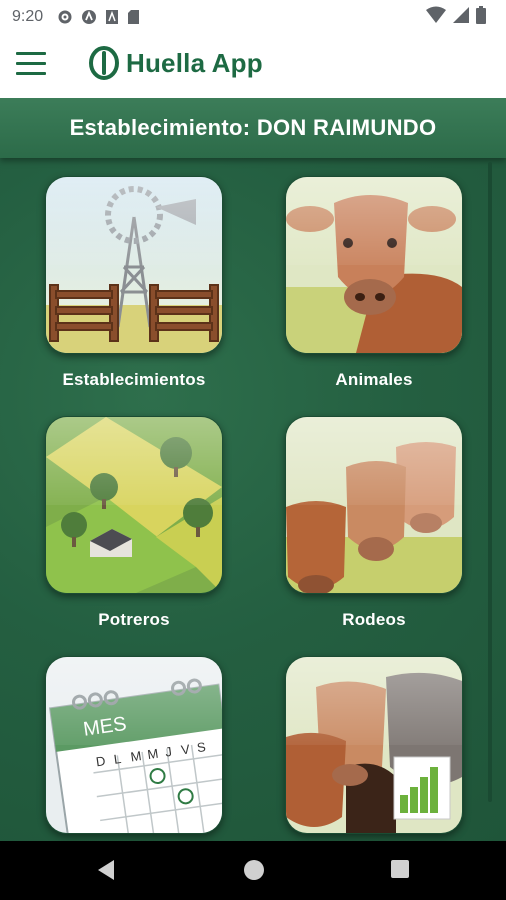  What do you see at coordinates (481, 15) in the screenshot?
I see `battery-icon` at bounding box center [481, 15].